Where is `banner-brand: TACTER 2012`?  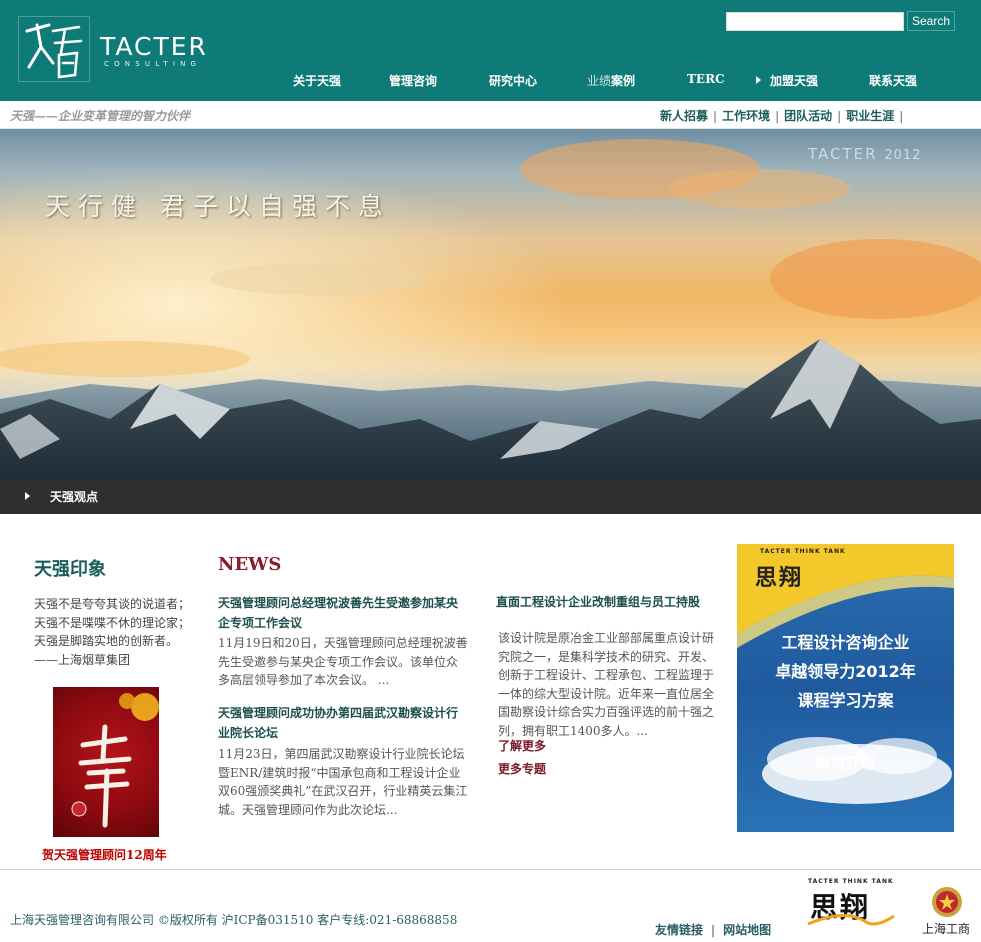
banner-brand: TACTER 2012 is located at coordinates (864, 154).